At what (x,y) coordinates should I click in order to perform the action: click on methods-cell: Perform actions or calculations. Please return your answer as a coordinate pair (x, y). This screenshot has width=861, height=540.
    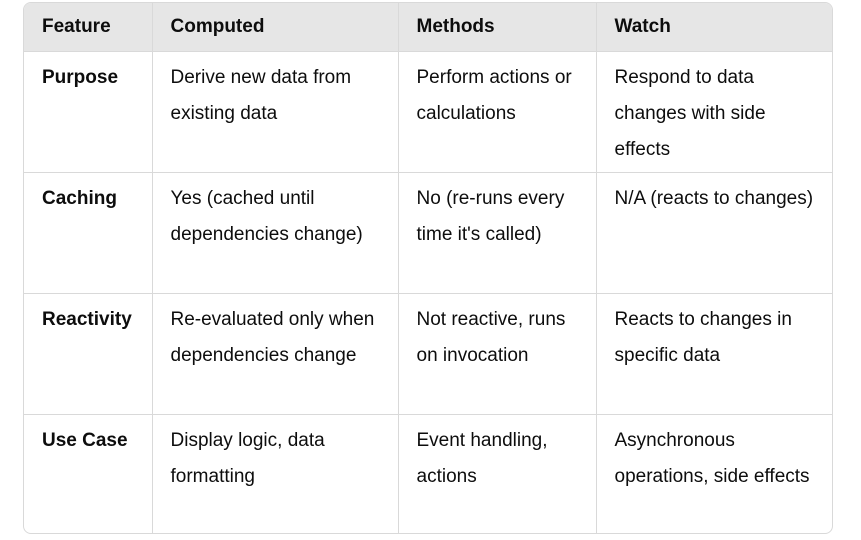
    Looking at the image, I should click on (497, 112).